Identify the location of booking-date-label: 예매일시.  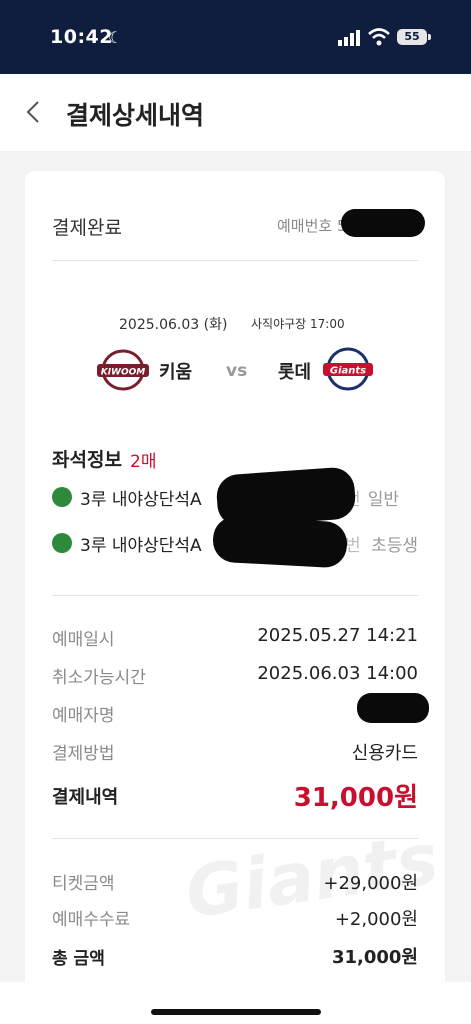
(83, 640).